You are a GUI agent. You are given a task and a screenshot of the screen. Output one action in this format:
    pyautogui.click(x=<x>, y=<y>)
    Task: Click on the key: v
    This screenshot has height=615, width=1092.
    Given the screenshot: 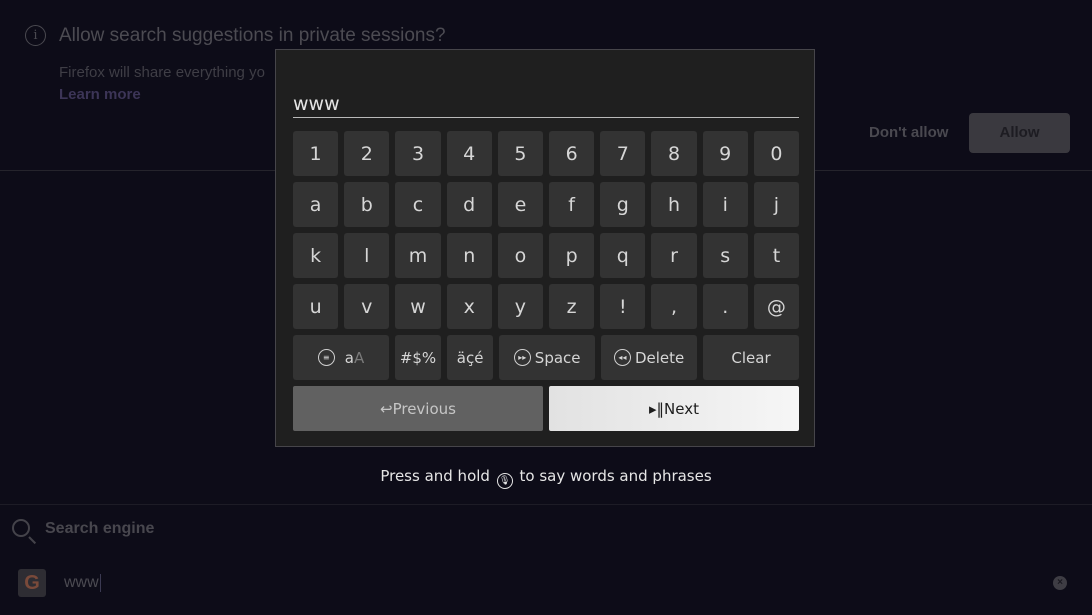 What is the action you would take?
    pyautogui.click(x=367, y=306)
    